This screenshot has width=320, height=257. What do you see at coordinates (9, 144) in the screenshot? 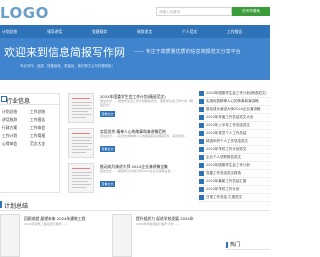
I see `category-link: 心得体会` at bounding box center [9, 144].